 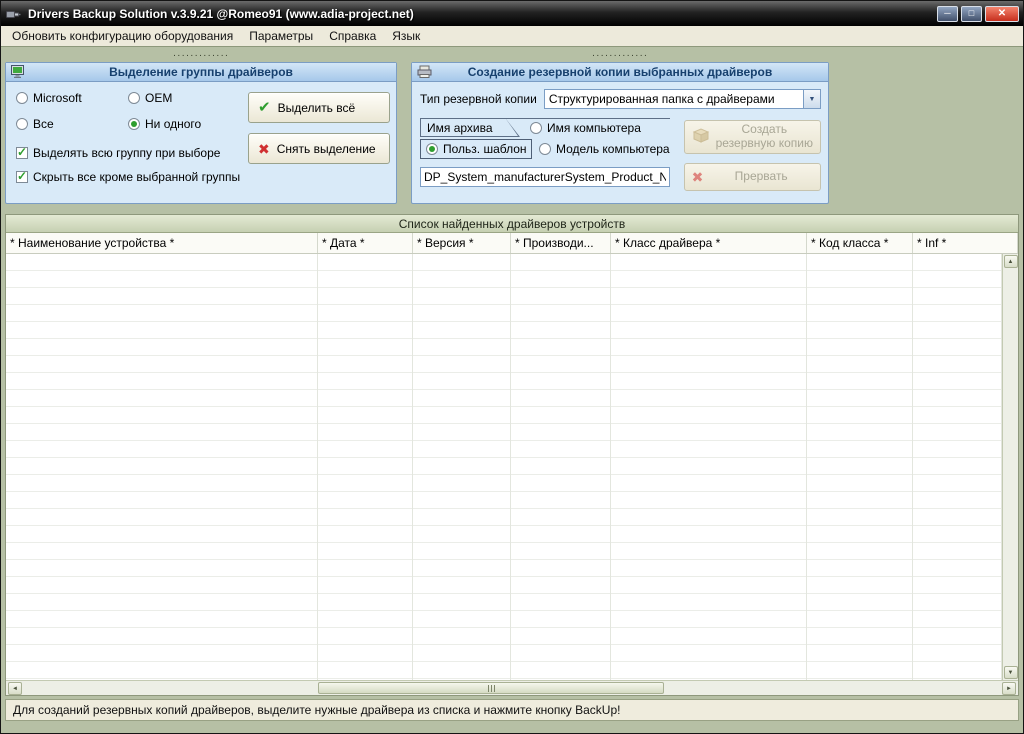 I want to click on menu-item-help: Справка, so click(x=352, y=36).